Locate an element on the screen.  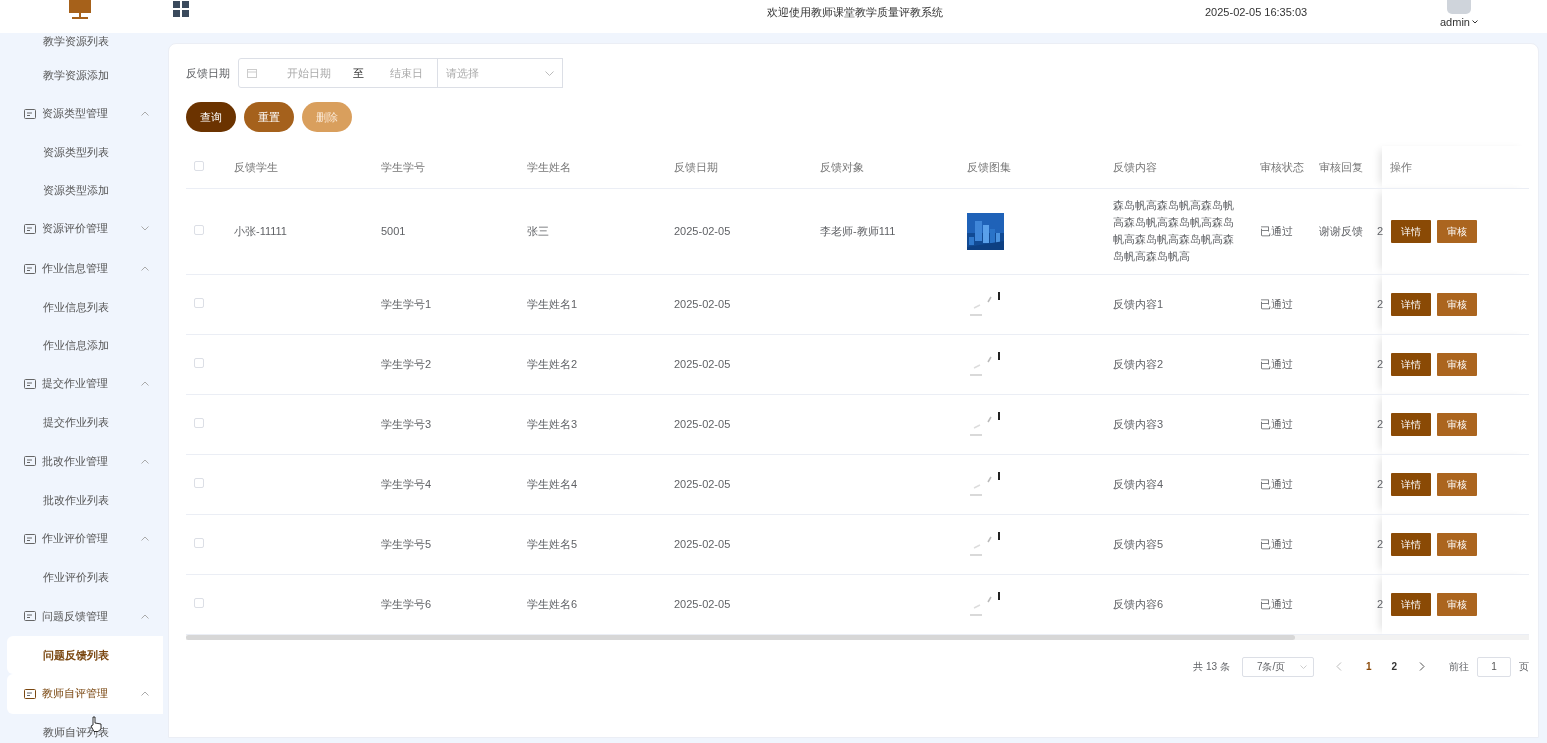
range-separator: 至 is located at coordinates (358, 73).